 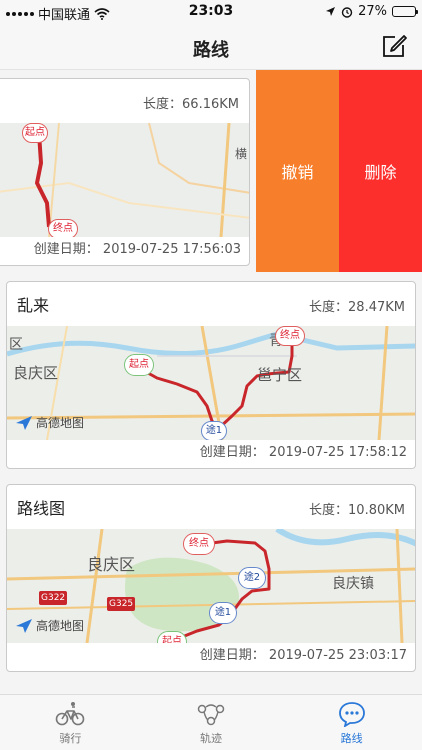 I want to click on map-district-label: 邕宁区, so click(x=280, y=375).